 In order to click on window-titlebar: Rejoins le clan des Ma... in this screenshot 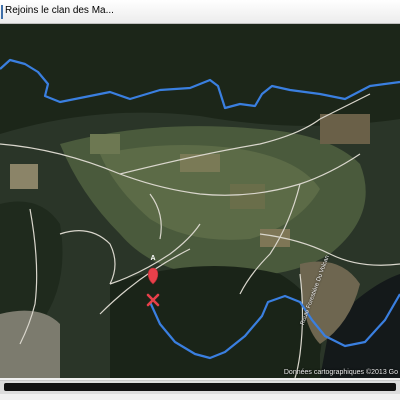, I will do `click(200, 12)`.